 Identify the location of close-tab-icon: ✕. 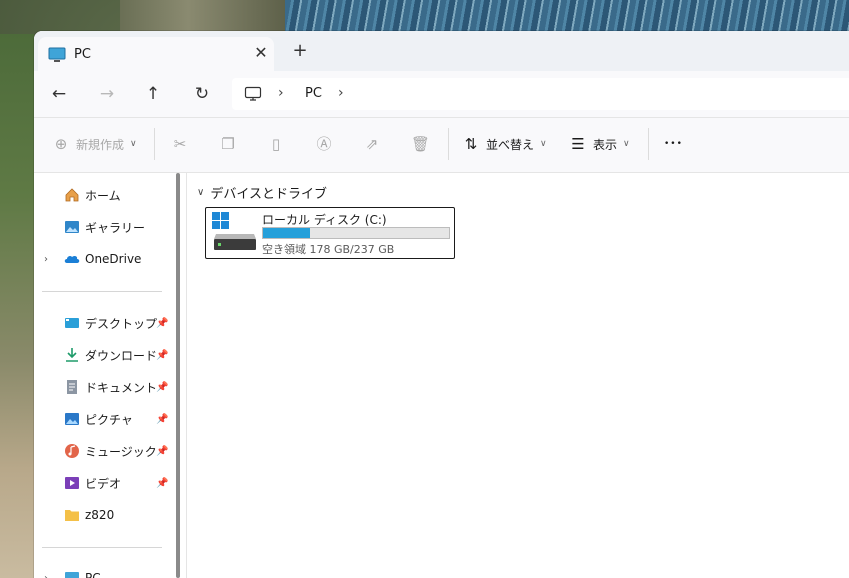
(261, 53).